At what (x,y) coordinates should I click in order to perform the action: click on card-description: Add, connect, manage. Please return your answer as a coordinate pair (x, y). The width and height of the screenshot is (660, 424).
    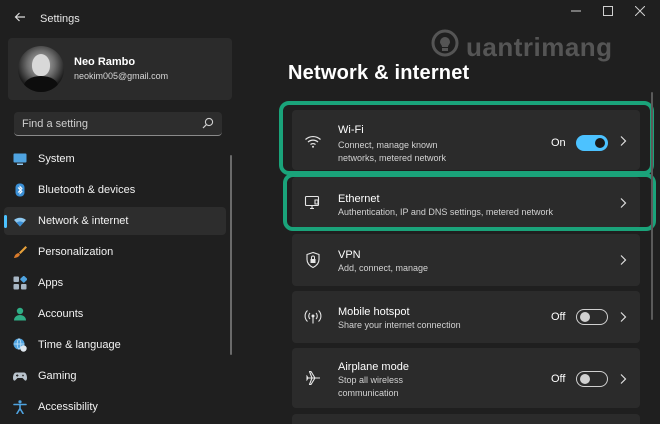
    Looking at the image, I should click on (383, 268).